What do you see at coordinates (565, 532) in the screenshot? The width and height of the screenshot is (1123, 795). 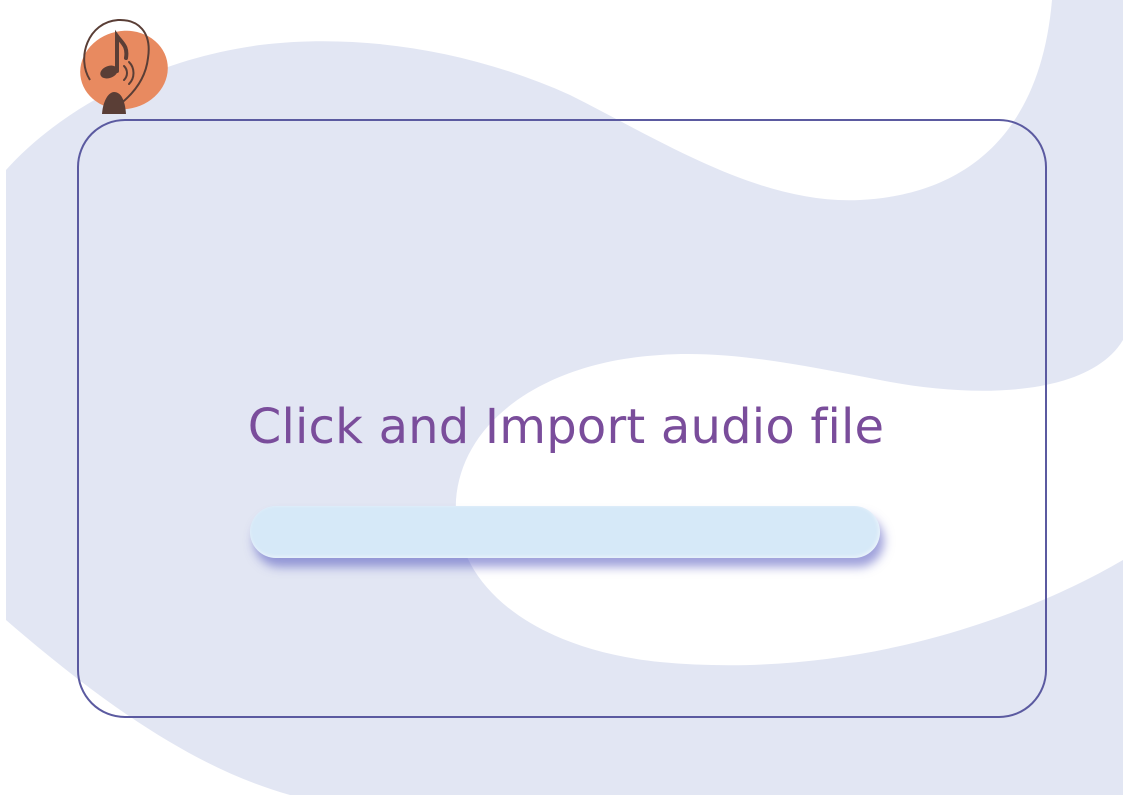 I see `import-progress-bar` at bounding box center [565, 532].